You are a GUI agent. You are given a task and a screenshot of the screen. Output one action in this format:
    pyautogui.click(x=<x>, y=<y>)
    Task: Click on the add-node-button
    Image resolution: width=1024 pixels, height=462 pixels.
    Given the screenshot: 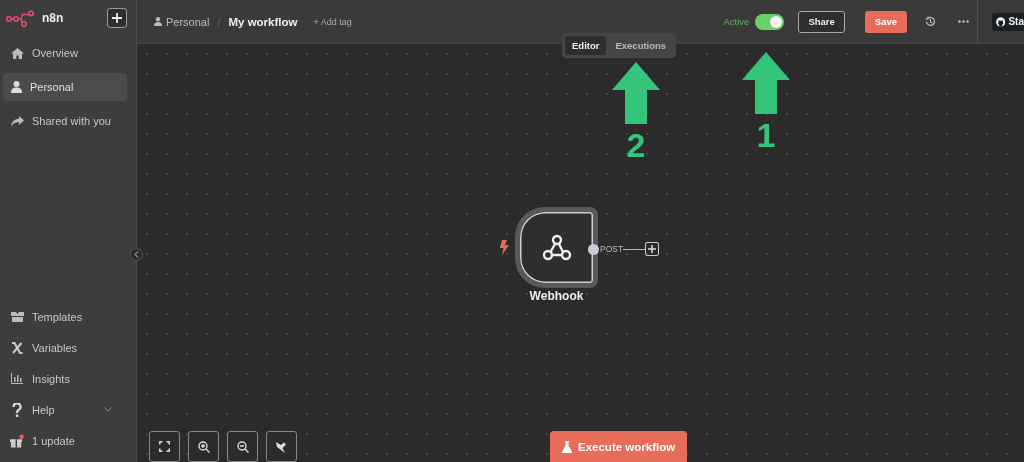 What is the action you would take?
    pyautogui.click(x=652, y=249)
    